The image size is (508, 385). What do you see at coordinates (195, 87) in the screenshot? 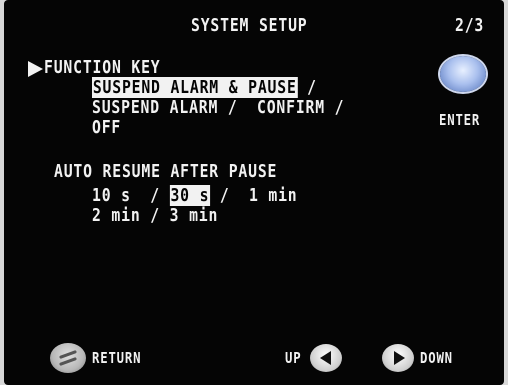
I see `option-suspend-alarm-pause: SUSPEND ALARM & PAUSE` at bounding box center [195, 87].